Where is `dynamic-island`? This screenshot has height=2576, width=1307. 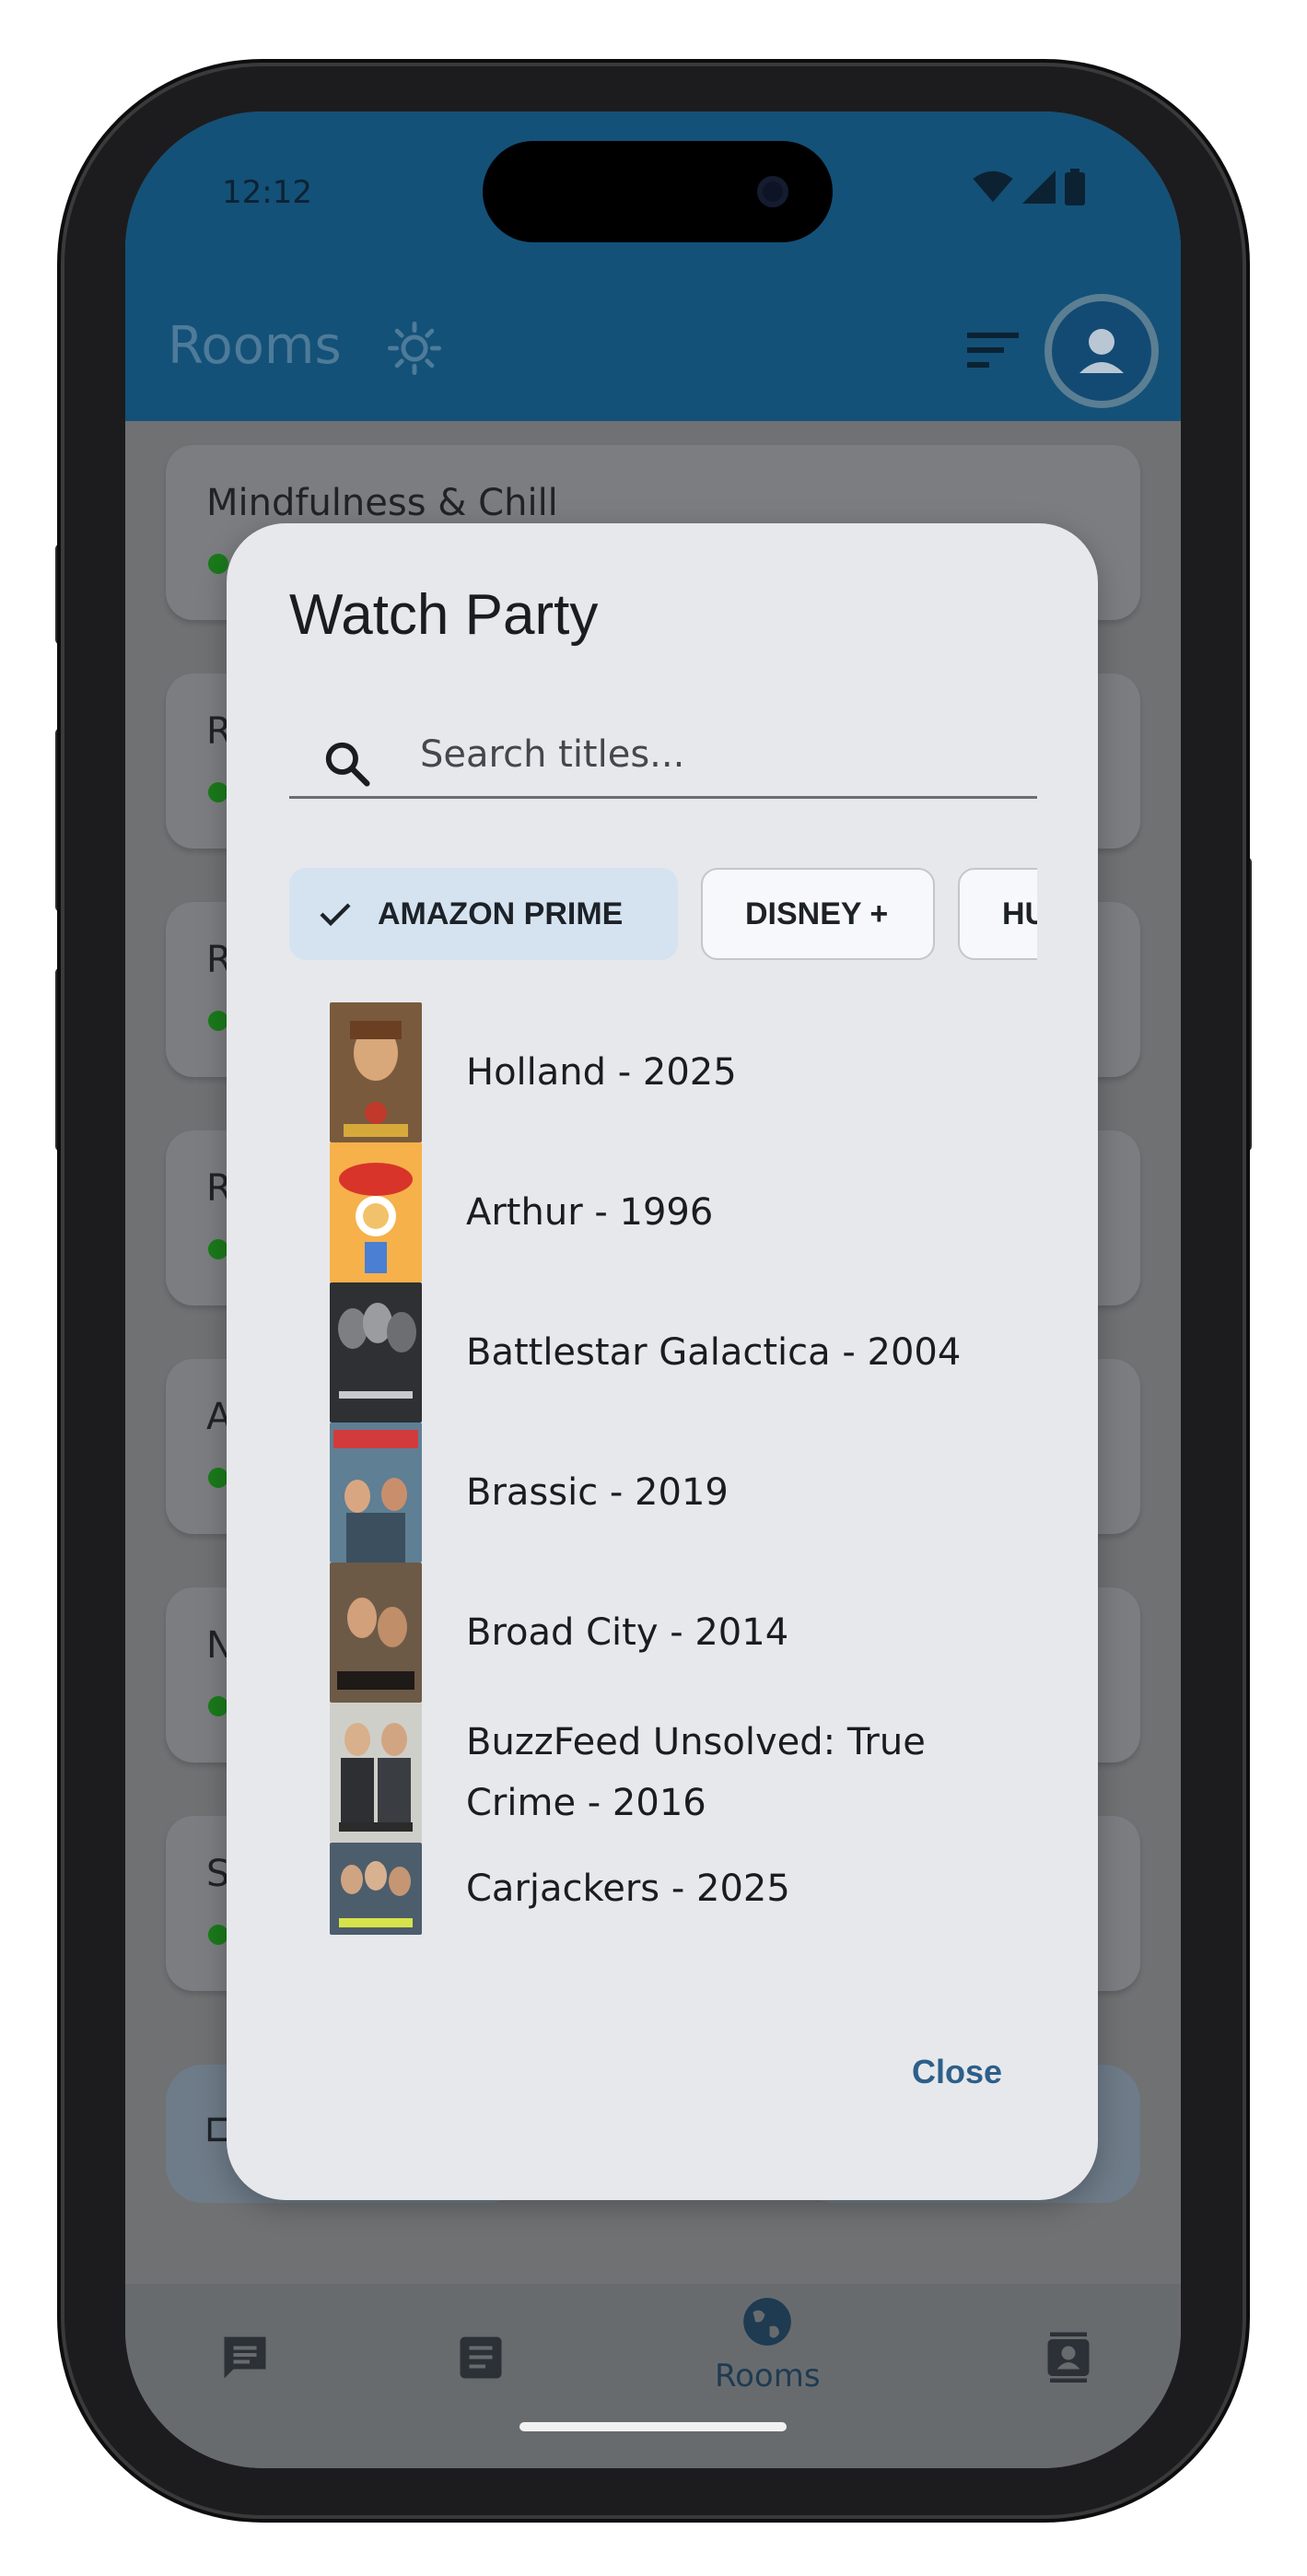
dynamic-island is located at coordinates (658, 191).